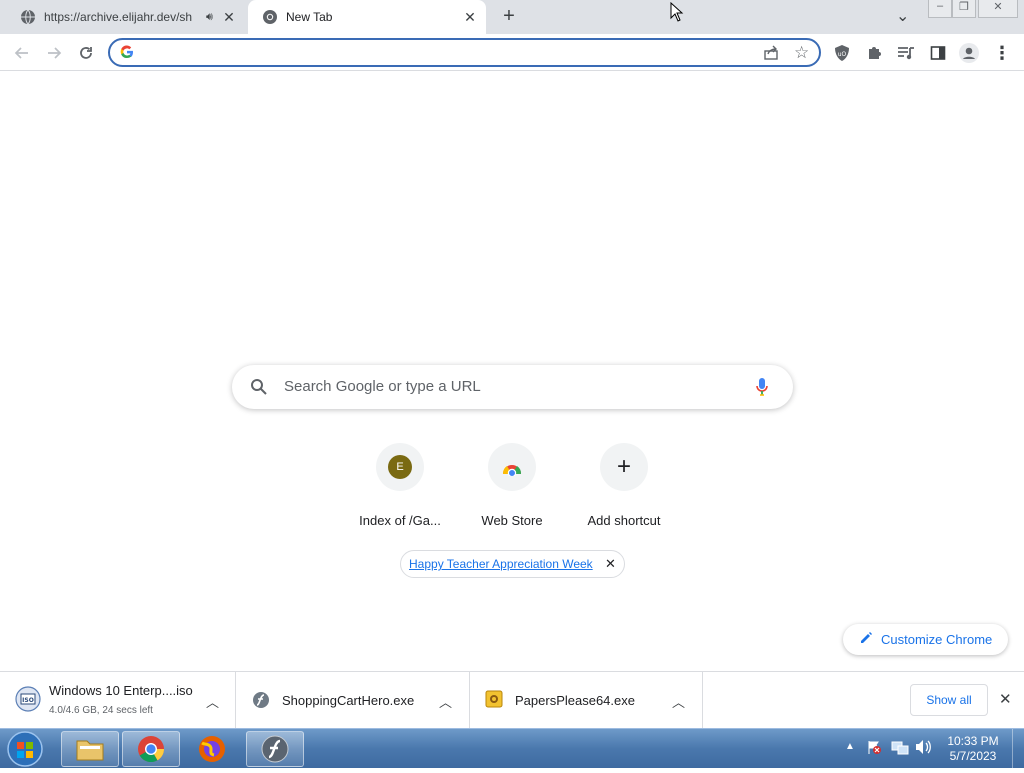 This screenshot has width=1024, height=773. I want to click on svg-text: uO, so click(842, 54).